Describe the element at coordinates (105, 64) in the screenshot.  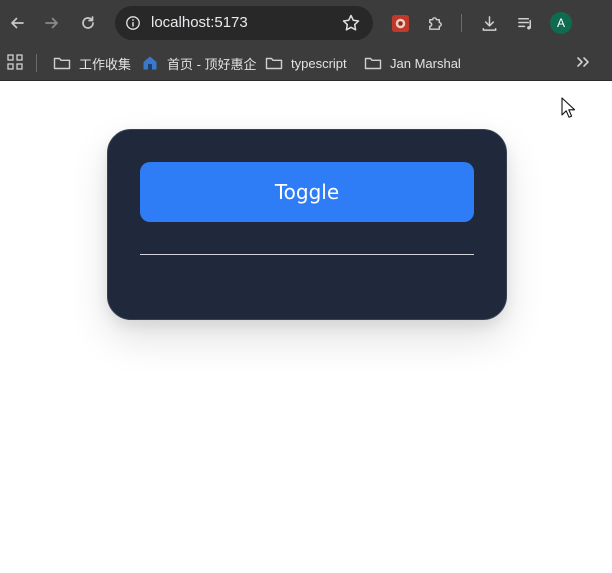
I see `bookmark-label: 工作收集` at that location.